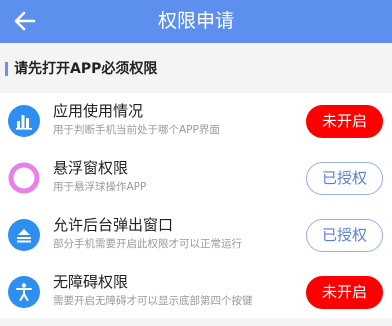 The image size is (392, 326). Describe the element at coordinates (344, 292) in the screenshot. I see `enable-accessibility-button: 未开启` at that location.